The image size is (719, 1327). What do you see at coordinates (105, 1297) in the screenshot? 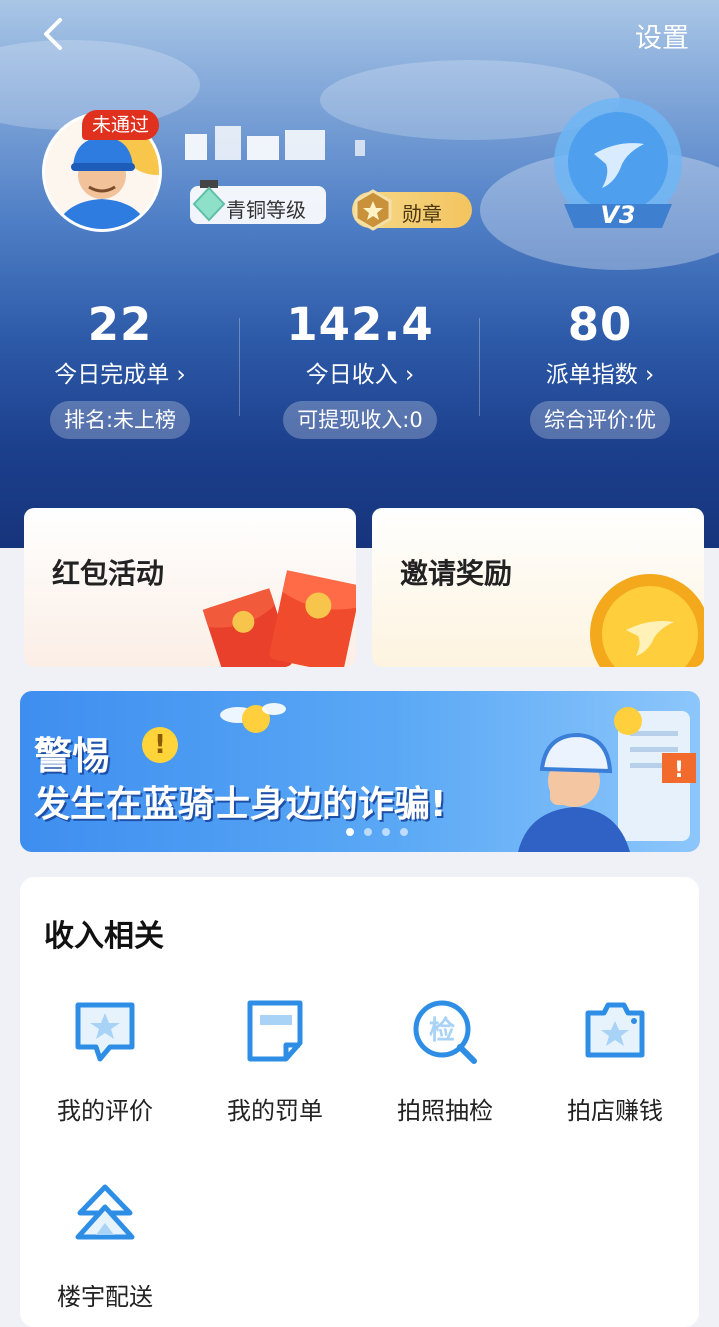
I see `entry-label: 楼宇配送` at bounding box center [105, 1297].